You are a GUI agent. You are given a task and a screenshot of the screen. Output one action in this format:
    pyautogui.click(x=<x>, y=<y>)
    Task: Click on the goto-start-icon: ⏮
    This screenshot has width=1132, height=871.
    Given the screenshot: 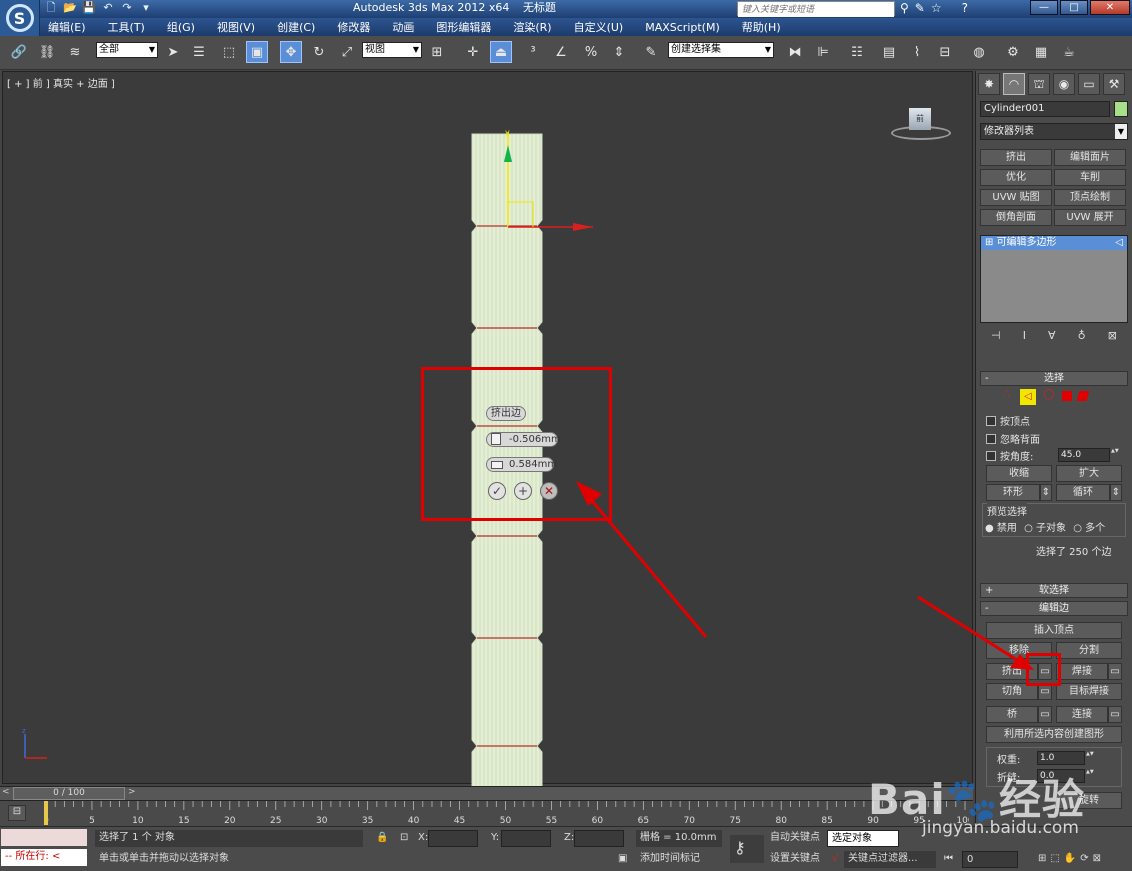 What is the action you would take?
    pyautogui.click(x=950, y=859)
    